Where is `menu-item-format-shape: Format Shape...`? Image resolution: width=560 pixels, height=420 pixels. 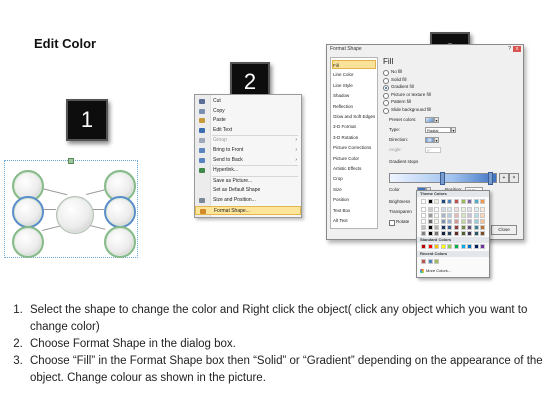 menu-item-format-shape: Format Shape... is located at coordinates (248, 210).